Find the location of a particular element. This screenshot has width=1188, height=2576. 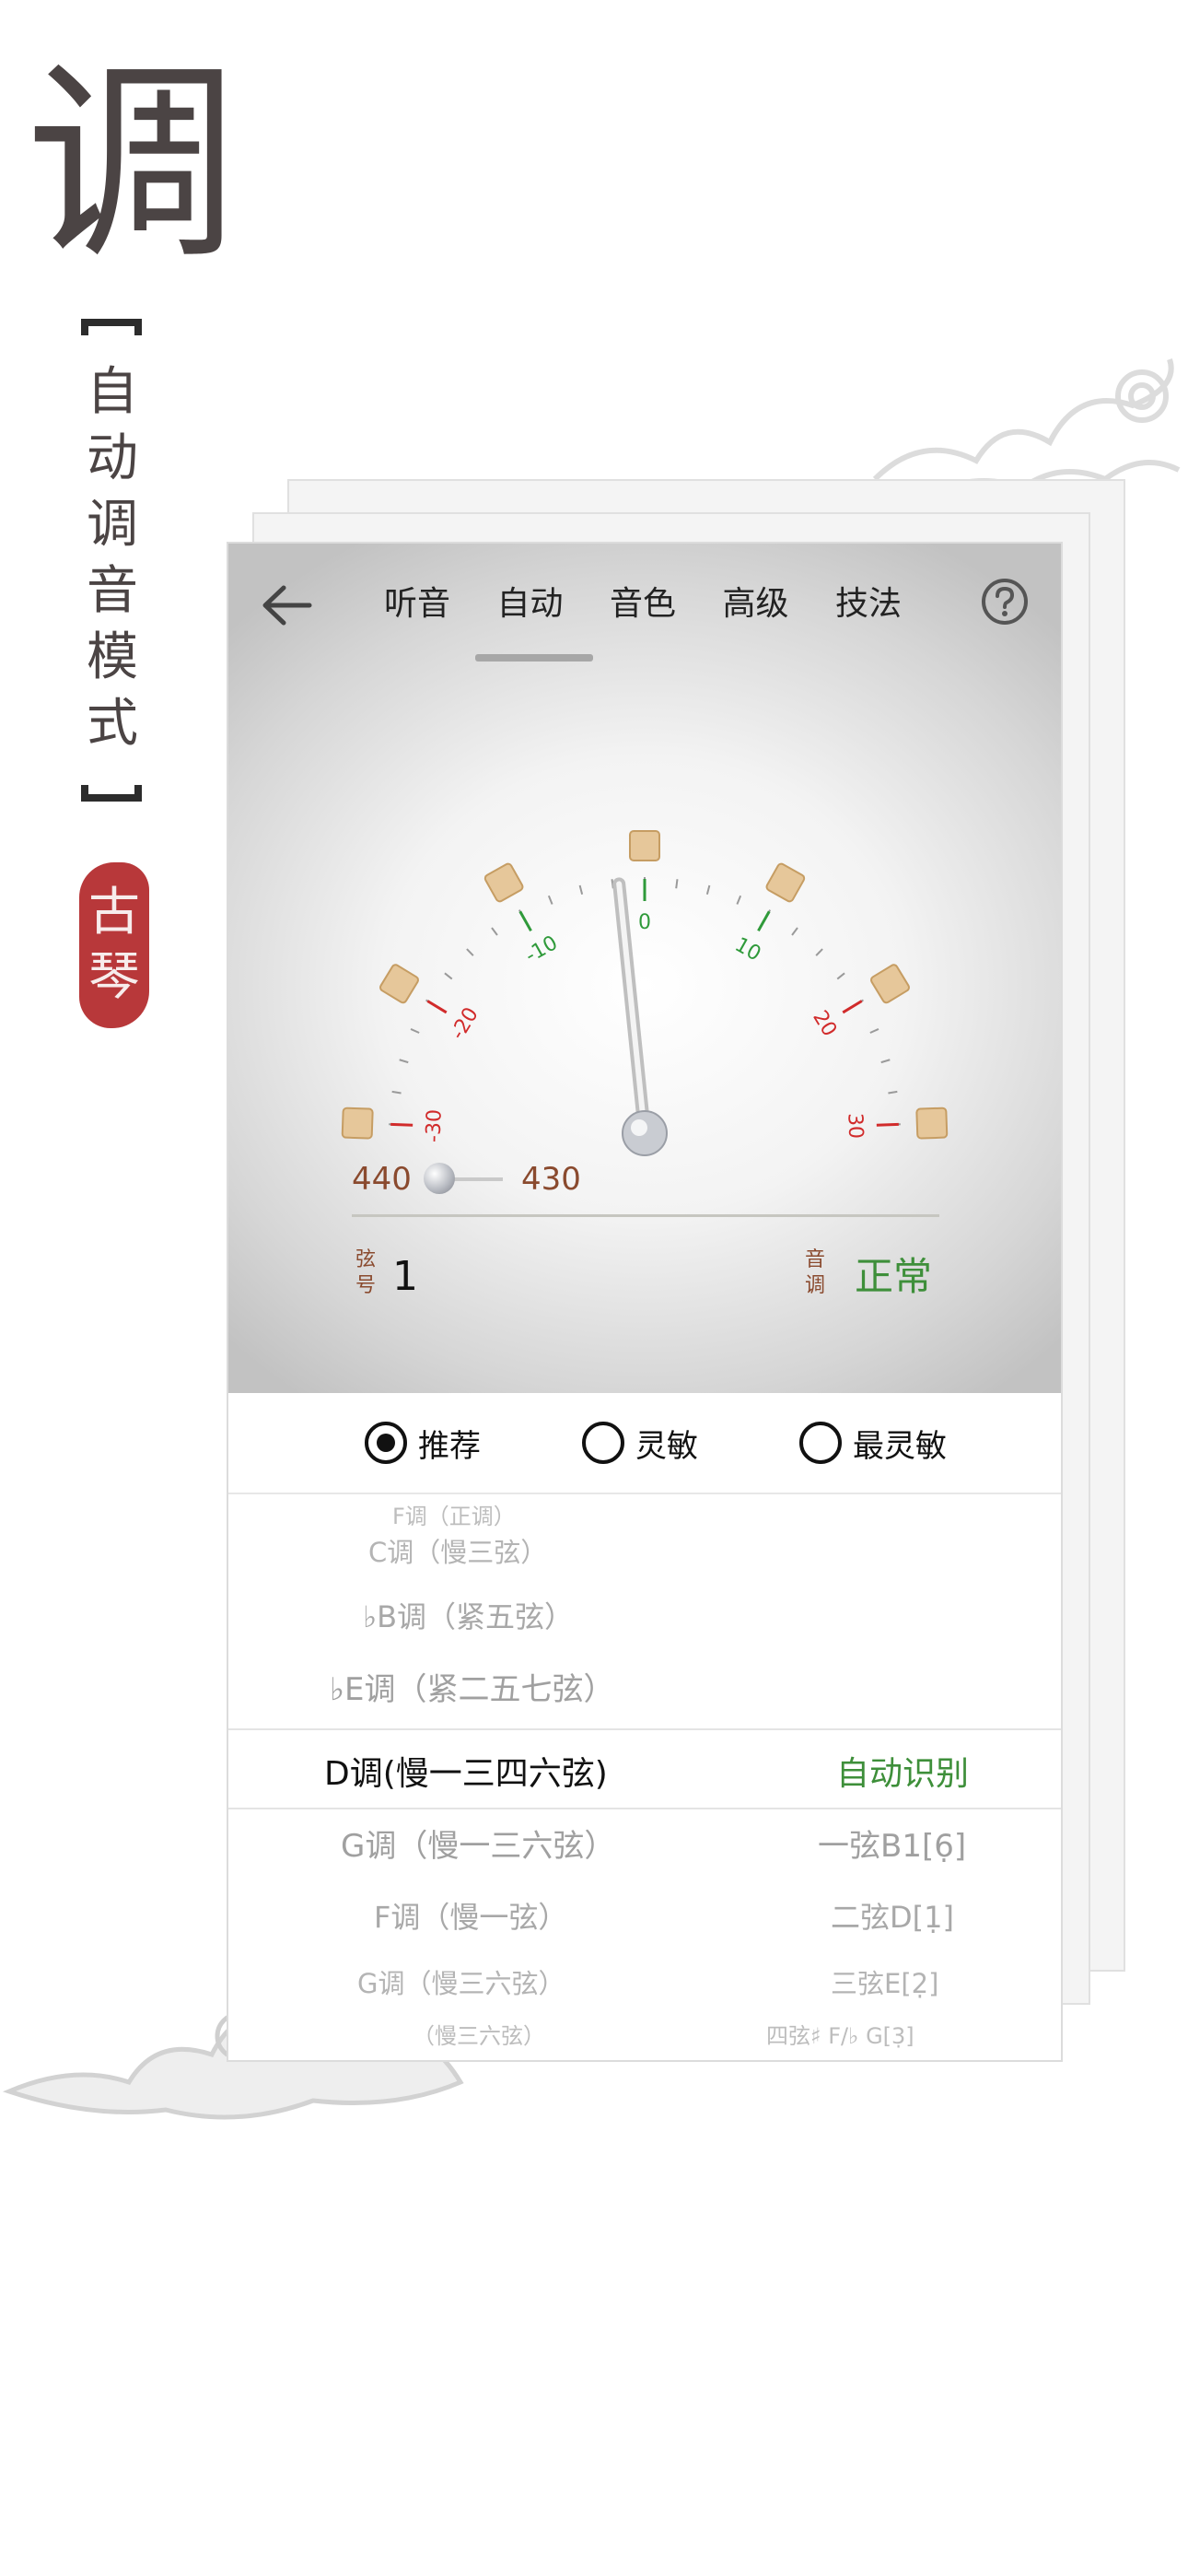

tab-auto: 自动 is located at coordinates (530, 604).